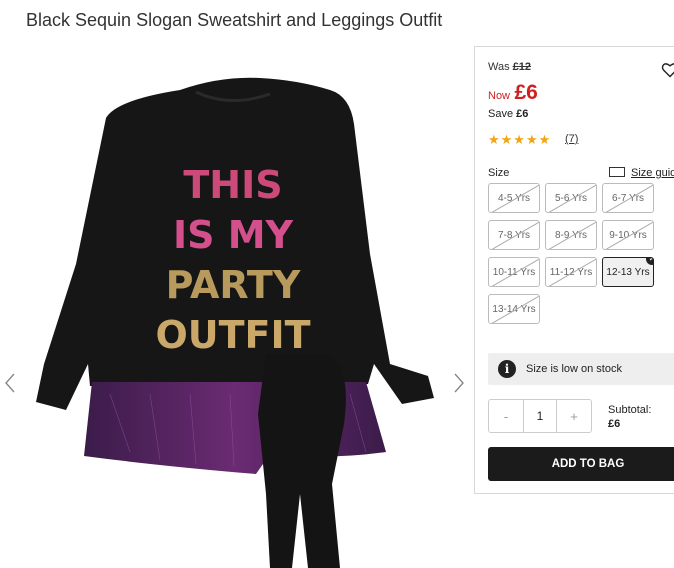 The width and height of the screenshot is (674, 568). Describe the element at coordinates (649, 261) in the screenshot. I see `selected-check-icon: ✓` at that location.